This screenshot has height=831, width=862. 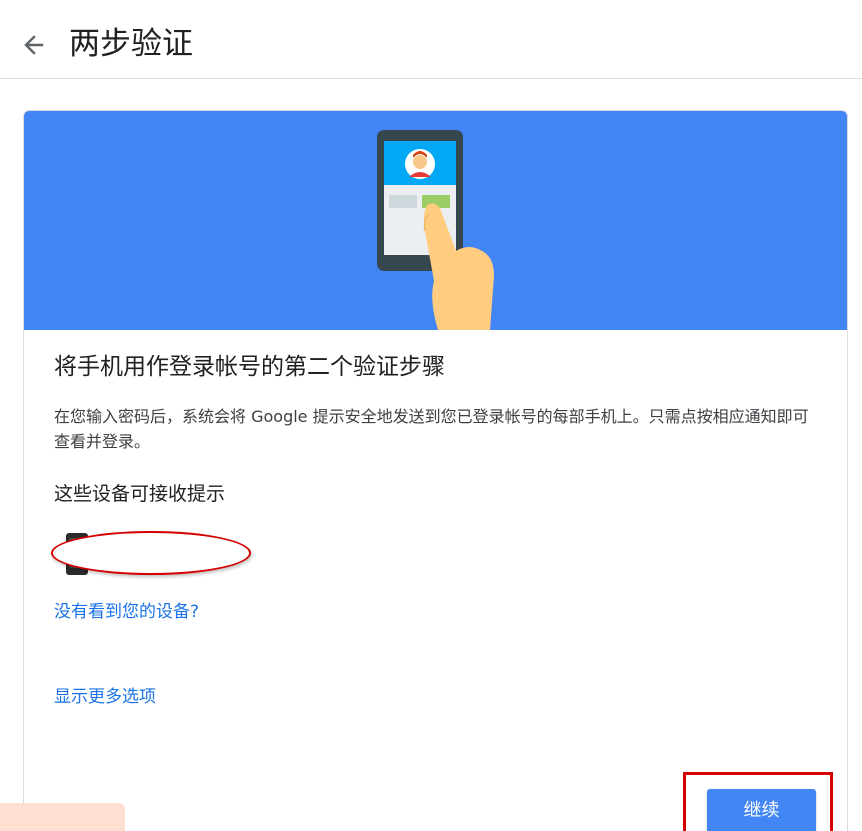 I want to click on redaction-annotation, so click(x=151, y=553).